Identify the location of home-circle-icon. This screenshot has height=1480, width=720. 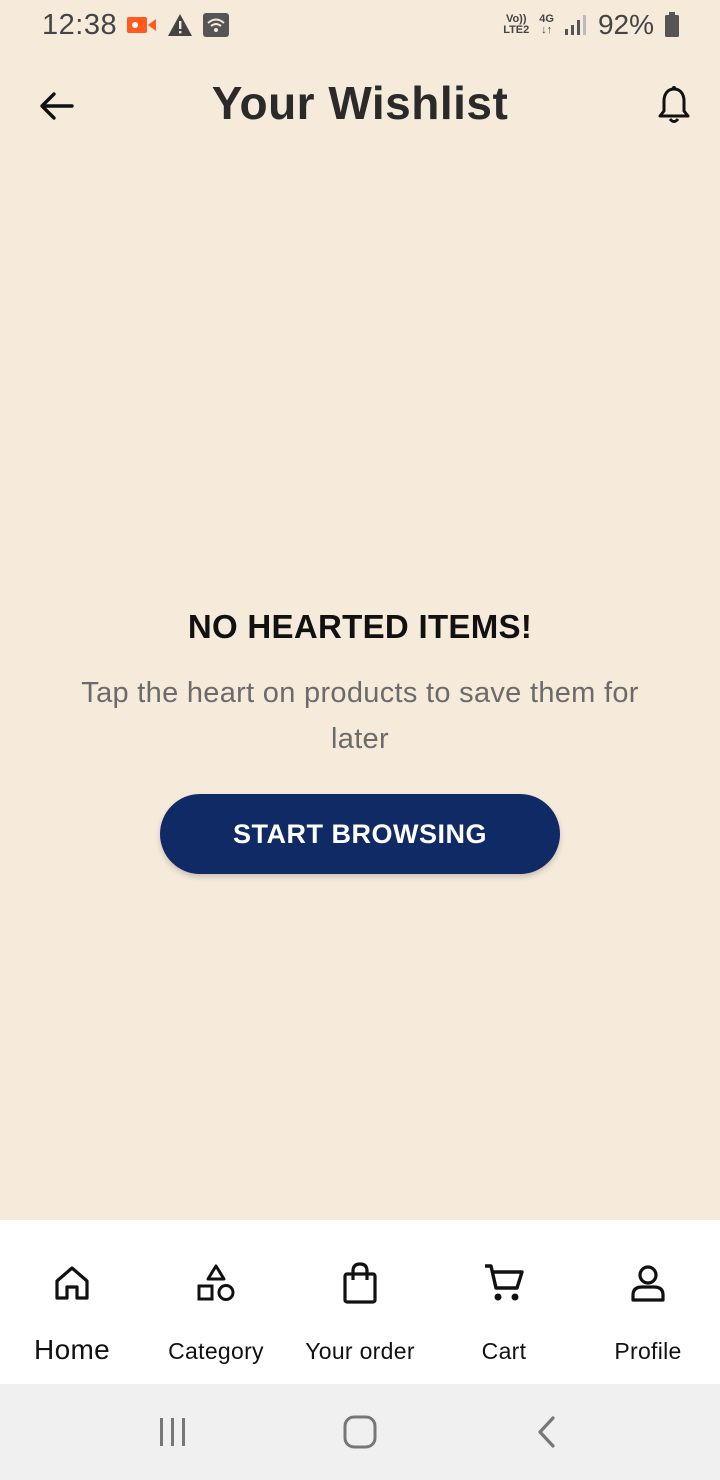
(360, 1432).